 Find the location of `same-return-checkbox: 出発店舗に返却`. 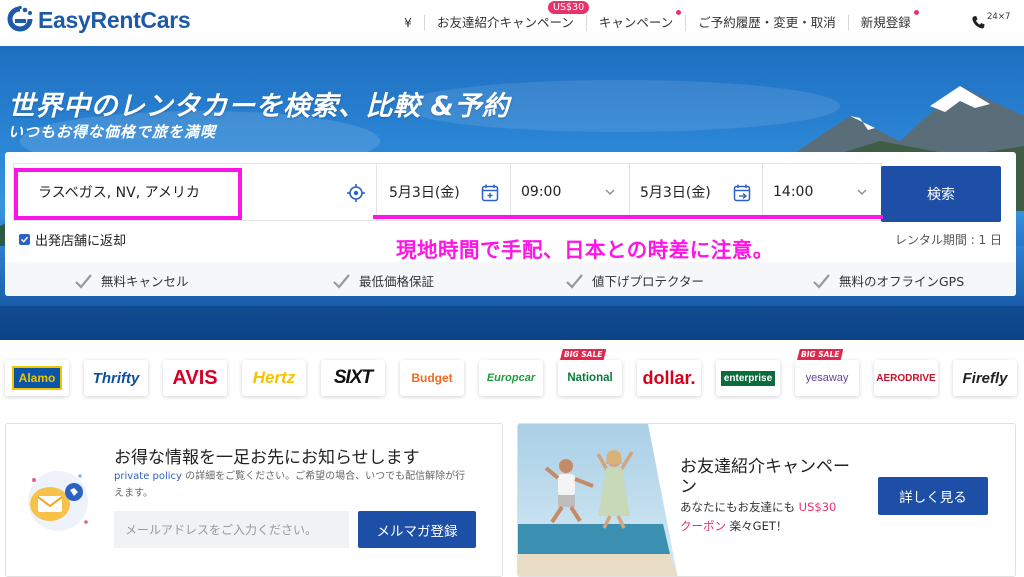

same-return-checkbox: 出発店舗に返却 is located at coordinates (72, 239).